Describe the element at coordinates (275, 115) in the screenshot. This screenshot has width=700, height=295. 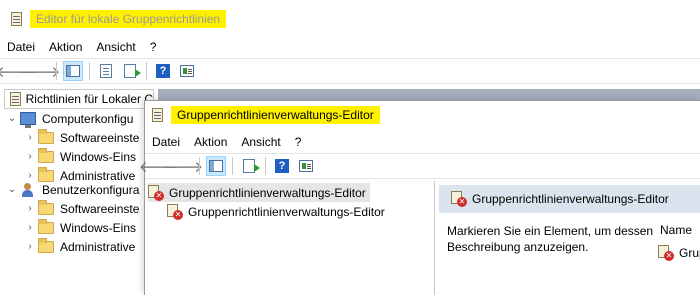
I see `front-window-title: Gruppenrichtlinienverwaltungs-Editor` at that location.